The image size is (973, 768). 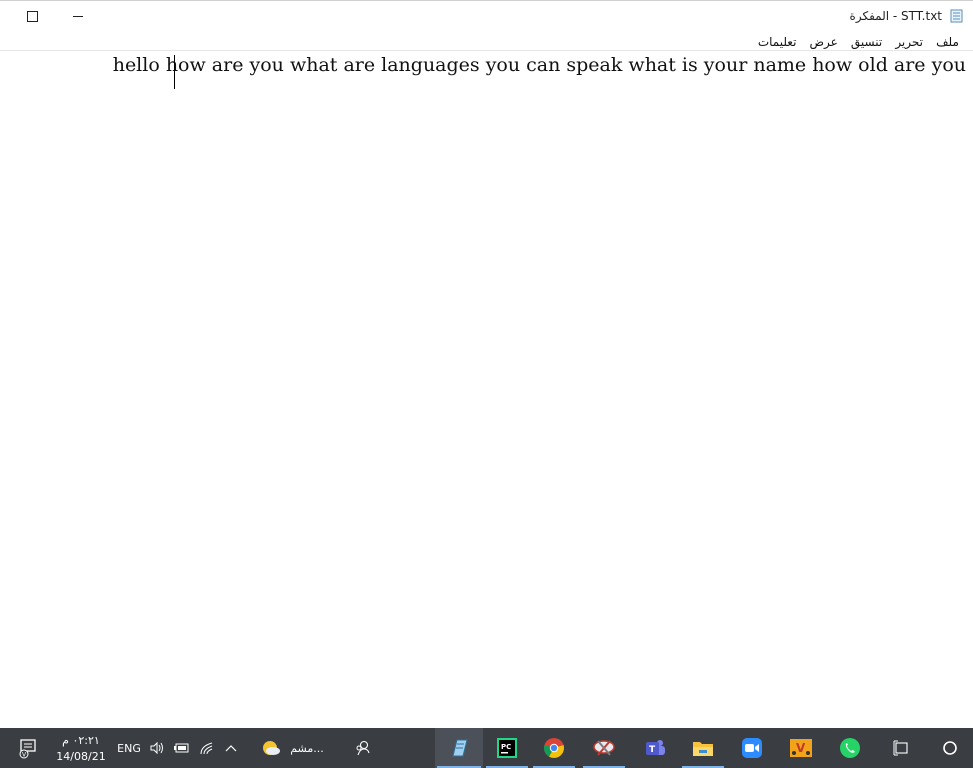 I want to click on taskbar-app-notepad, so click(x=459, y=748).